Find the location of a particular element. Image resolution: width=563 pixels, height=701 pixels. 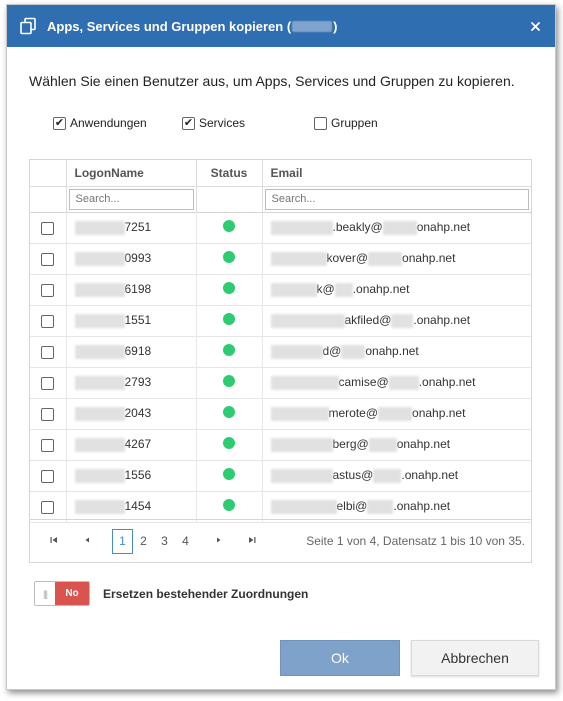

replace-toggle-label: Ersetzen bestehender Zuordnungen is located at coordinates (206, 593).